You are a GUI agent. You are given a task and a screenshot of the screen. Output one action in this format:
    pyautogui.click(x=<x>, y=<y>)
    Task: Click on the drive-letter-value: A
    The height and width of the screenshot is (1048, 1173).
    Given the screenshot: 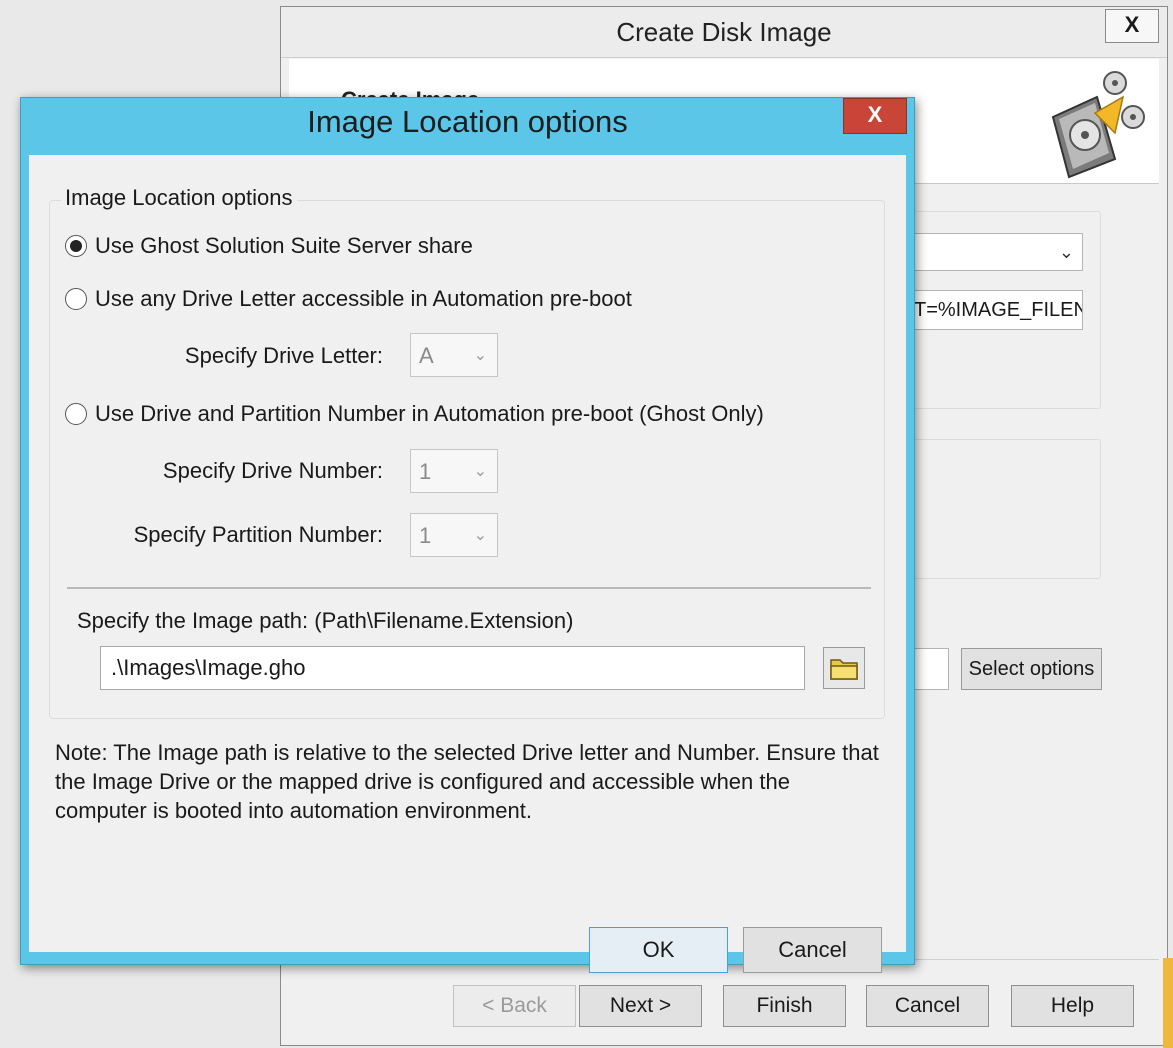 What is the action you would take?
    pyautogui.click(x=426, y=355)
    